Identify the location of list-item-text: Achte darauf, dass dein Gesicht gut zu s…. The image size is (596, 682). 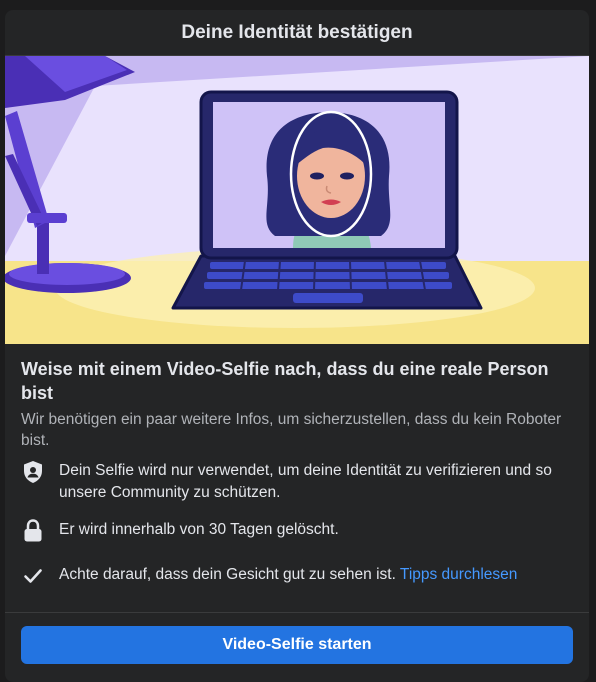
(227, 574).